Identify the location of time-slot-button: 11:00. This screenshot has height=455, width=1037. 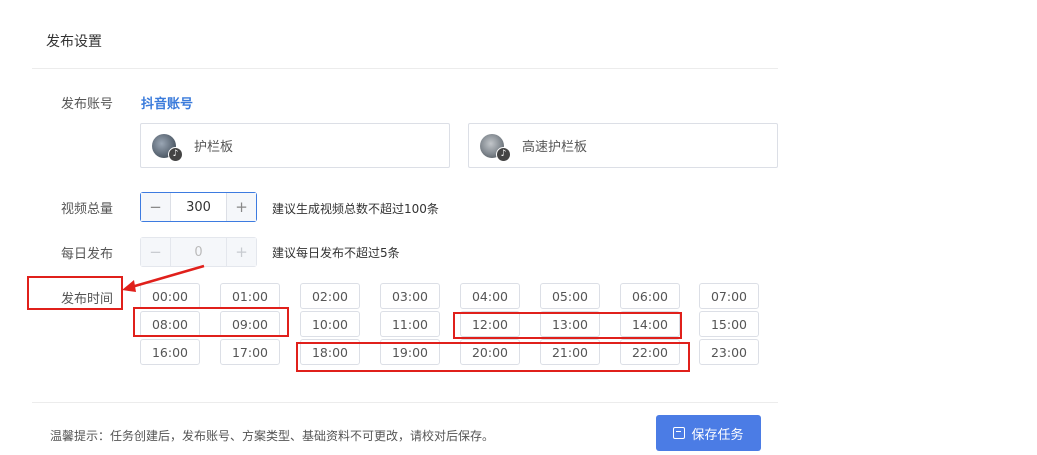
(410, 324).